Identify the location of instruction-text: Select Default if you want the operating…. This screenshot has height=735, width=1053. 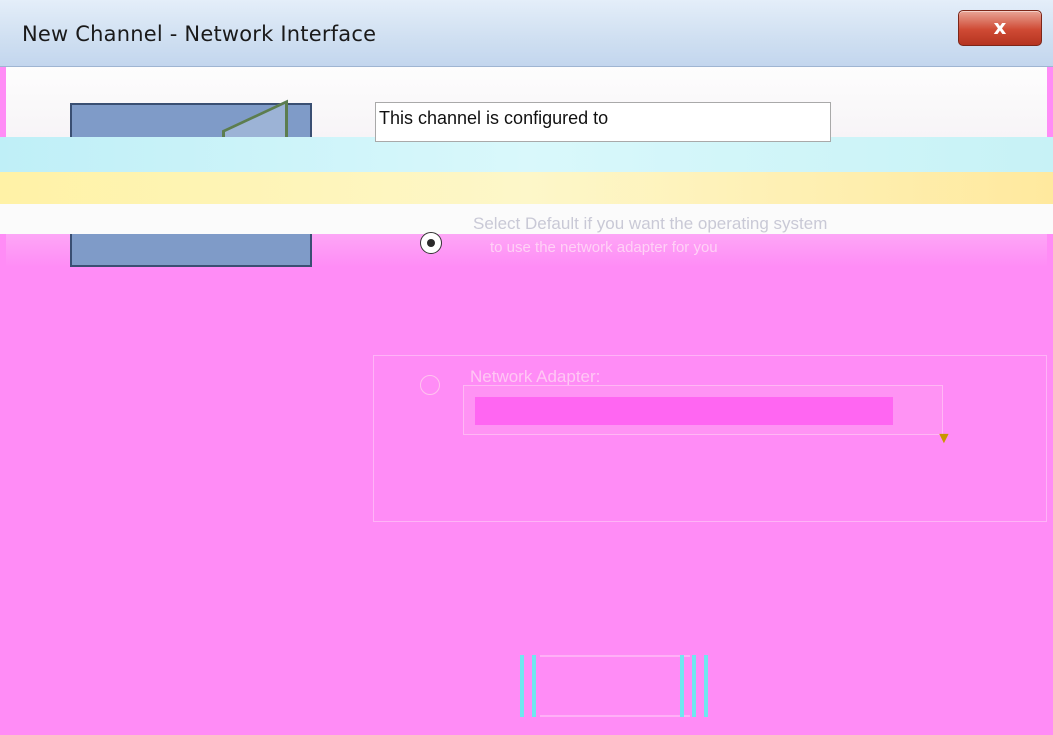
(713, 224).